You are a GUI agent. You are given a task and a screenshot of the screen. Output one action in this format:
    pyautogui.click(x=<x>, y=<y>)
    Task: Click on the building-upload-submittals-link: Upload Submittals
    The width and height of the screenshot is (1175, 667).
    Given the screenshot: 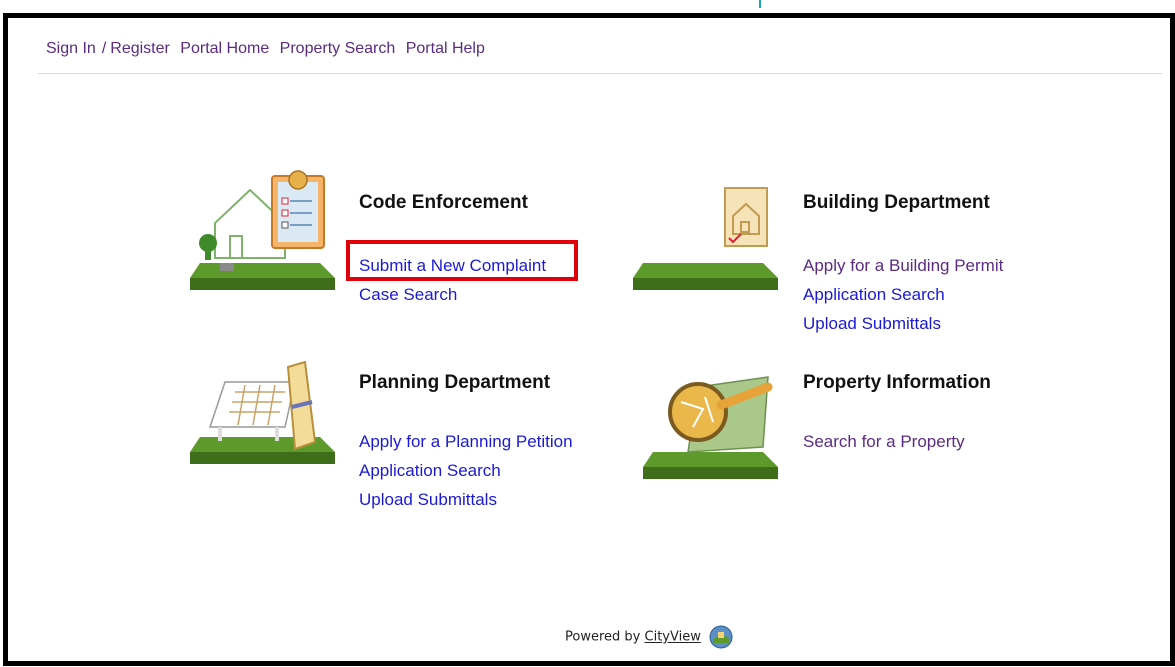 What is the action you would take?
    pyautogui.click(x=903, y=323)
    